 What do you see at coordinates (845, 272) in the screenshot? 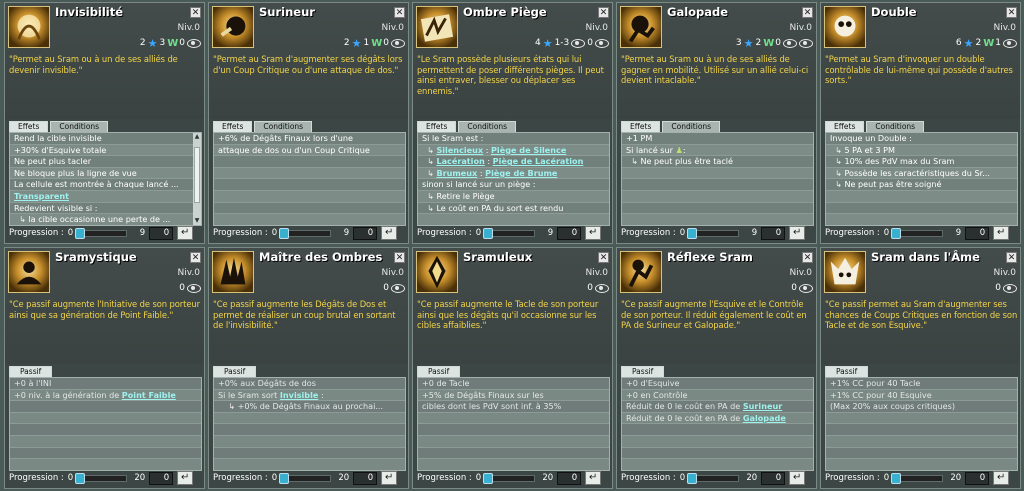
I see `soul-icon` at bounding box center [845, 272].